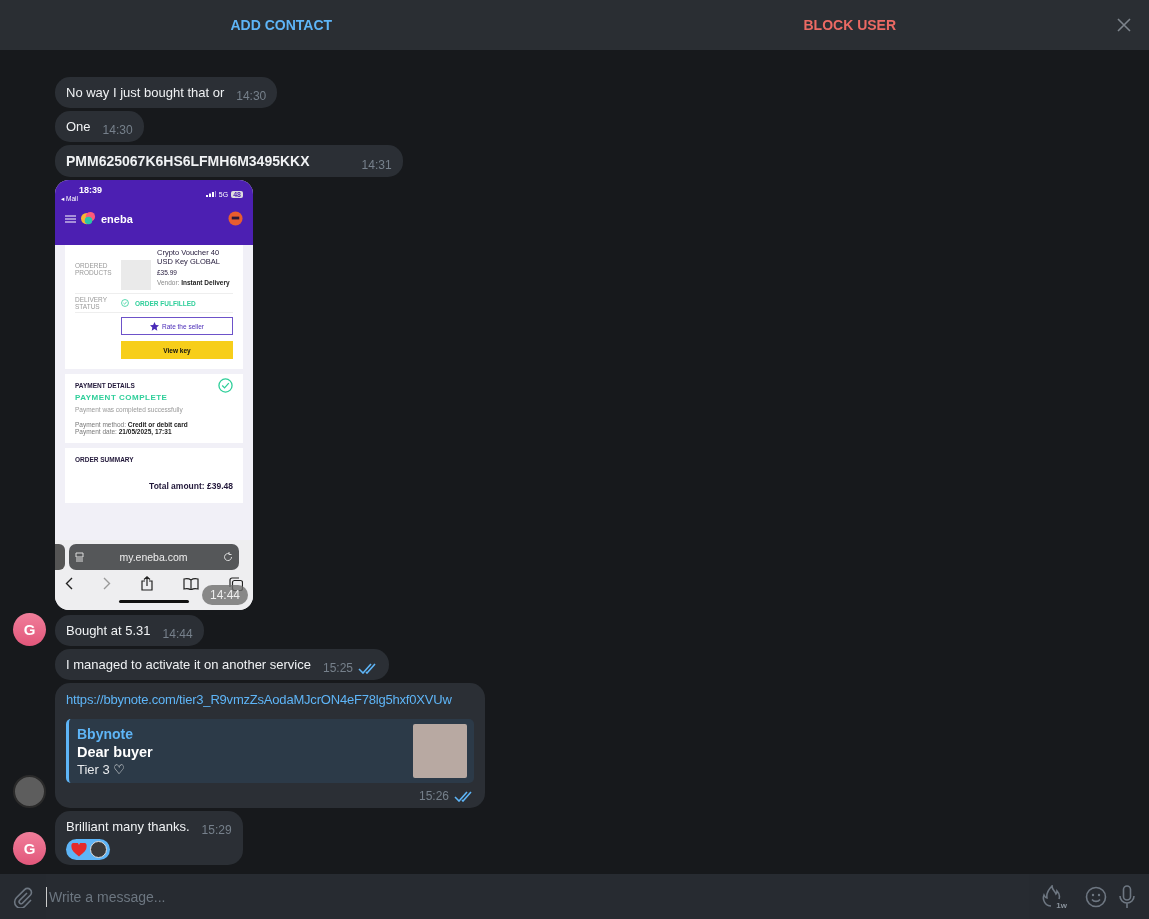 The image size is (1149, 919). I want to click on message-time: 15:29, so click(216, 830).